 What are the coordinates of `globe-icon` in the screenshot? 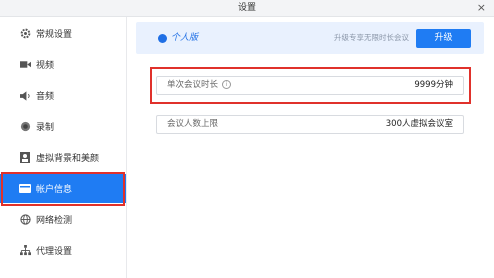 It's located at (25, 220).